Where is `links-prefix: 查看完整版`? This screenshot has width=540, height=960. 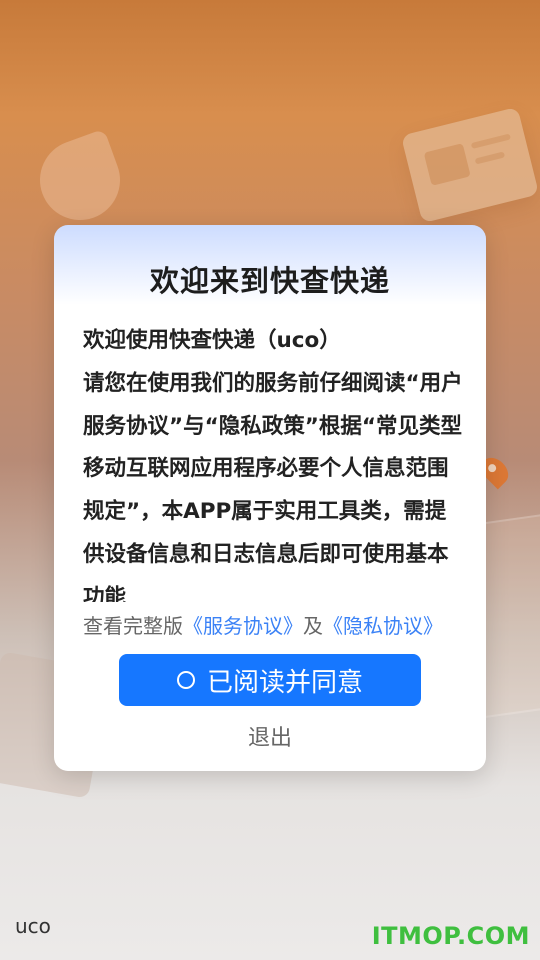 links-prefix: 查看完整版 is located at coordinates (133, 626).